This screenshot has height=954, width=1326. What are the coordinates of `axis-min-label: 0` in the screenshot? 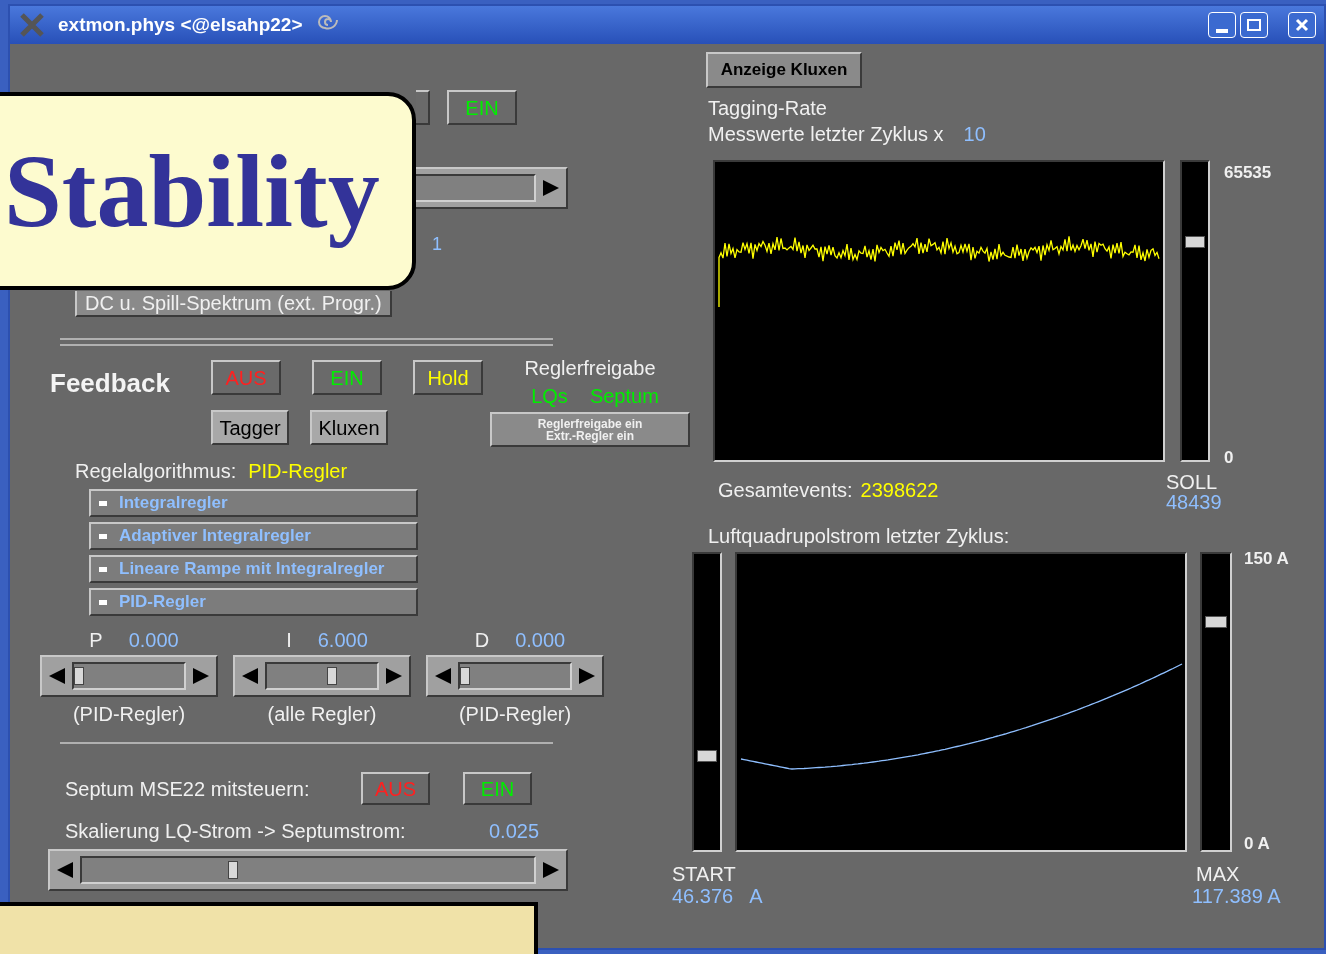 It's located at (1229, 457).